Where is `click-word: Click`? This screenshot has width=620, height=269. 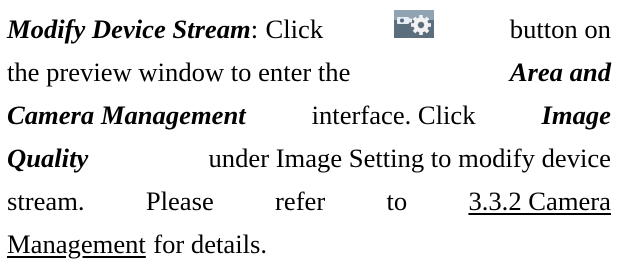 click-word: Click is located at coordinates (294, 29).